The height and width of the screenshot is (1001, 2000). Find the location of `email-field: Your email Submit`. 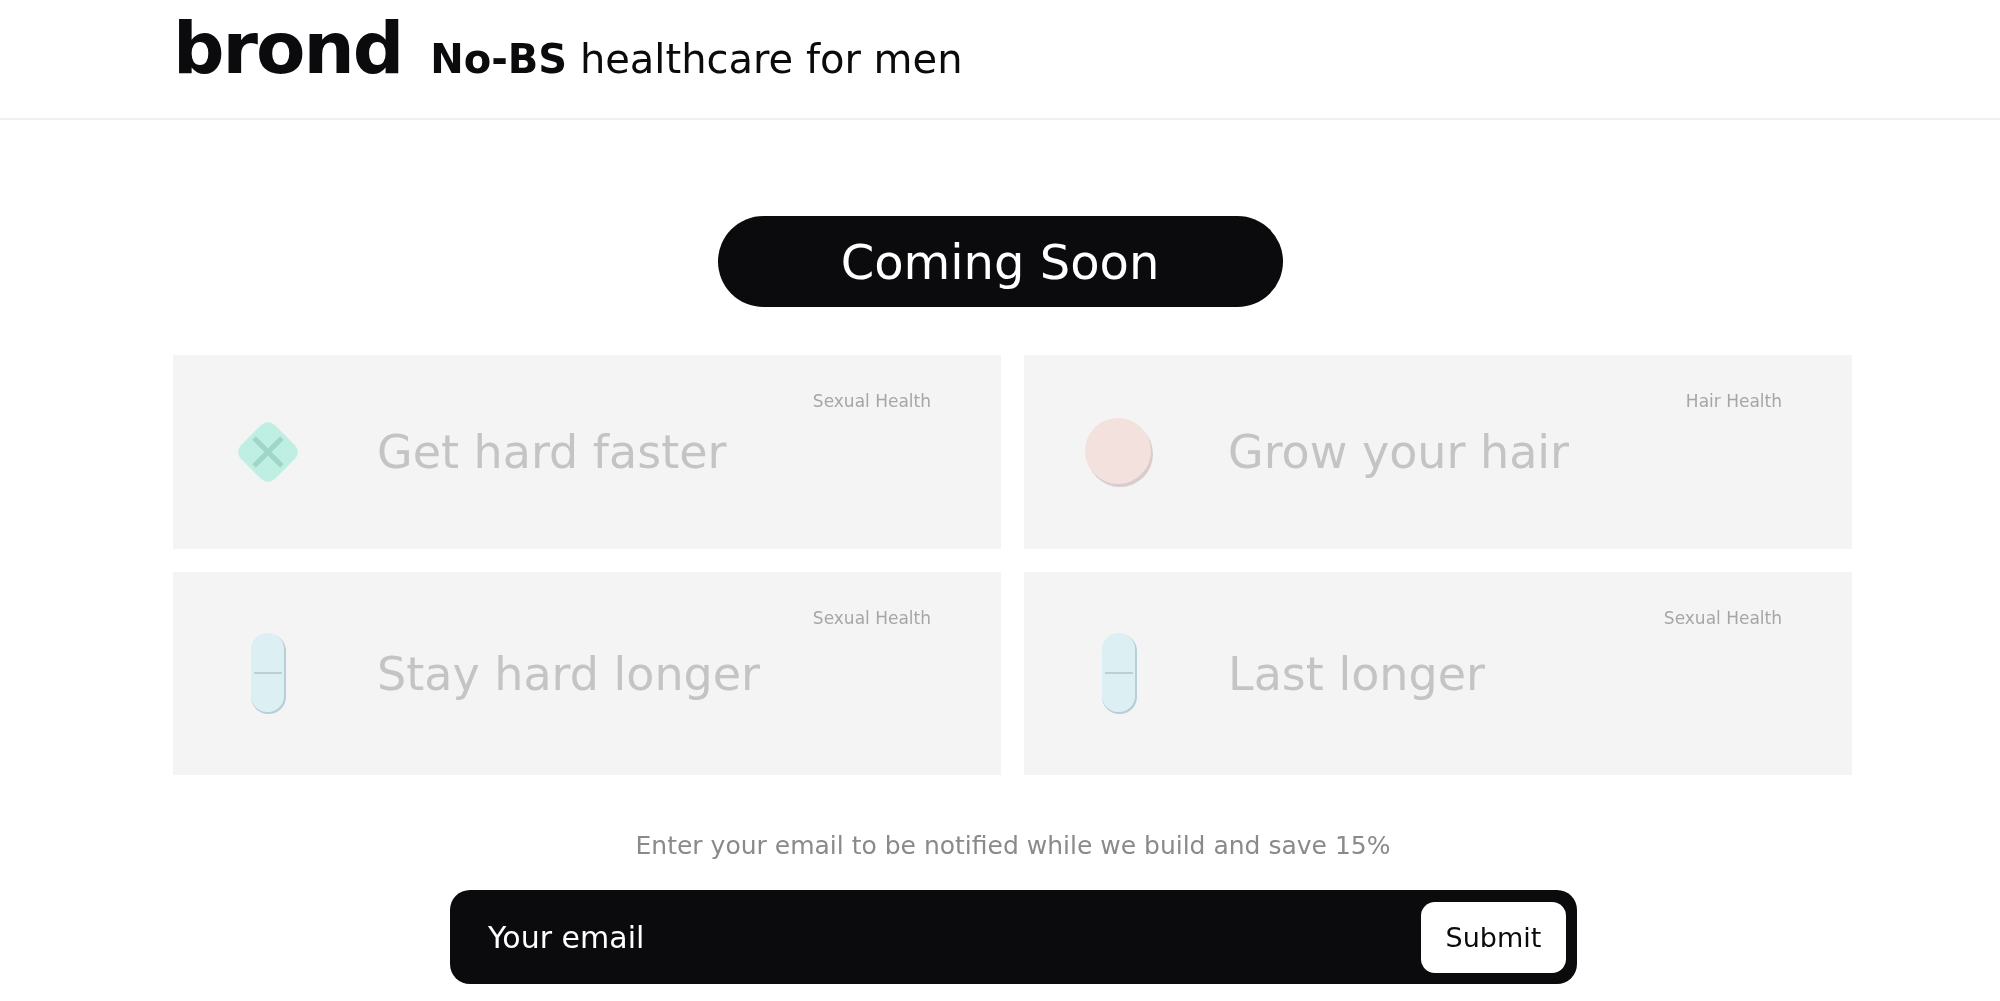

email-field: Your email Submit is located at coordinates (1013, 937).